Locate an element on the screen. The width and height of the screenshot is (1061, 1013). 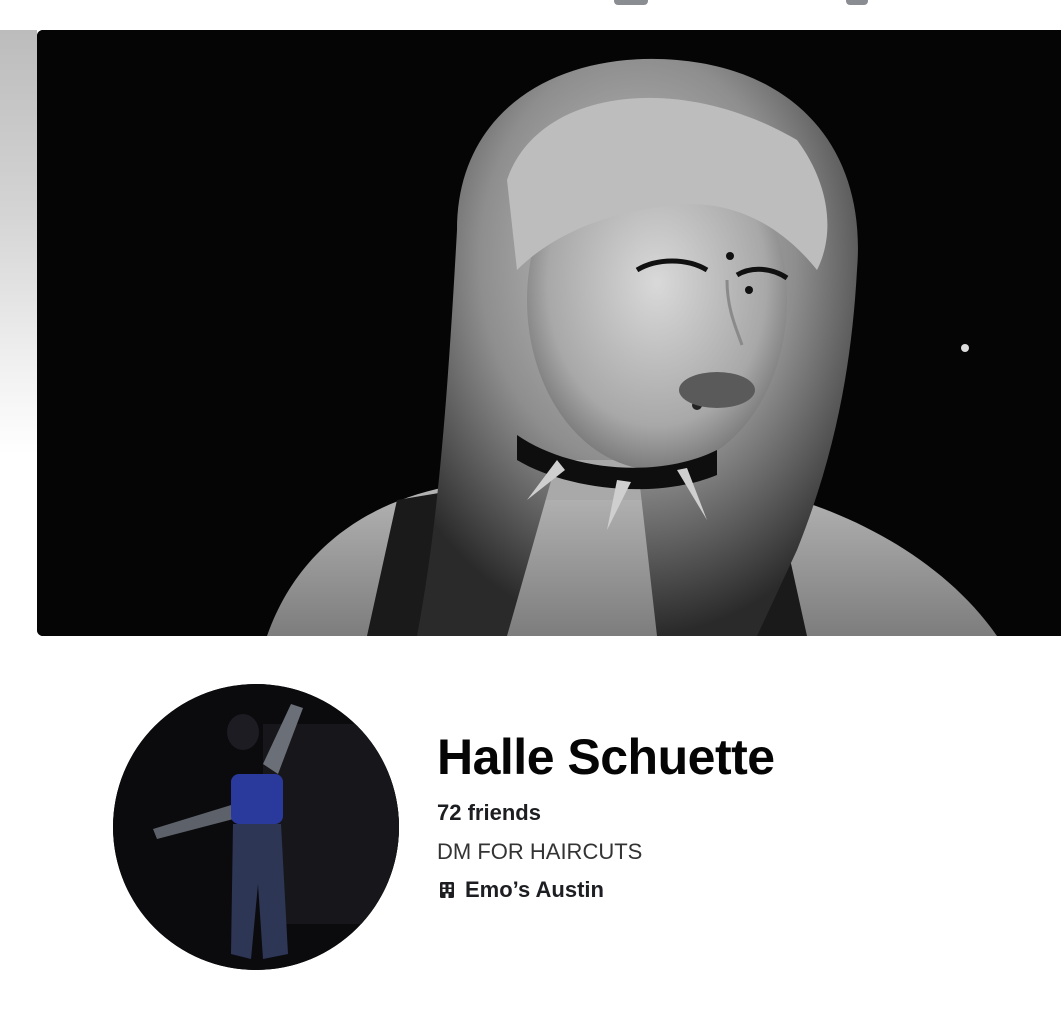
workplace-item: Emo’s Austin is located at coordinates (606, 890).